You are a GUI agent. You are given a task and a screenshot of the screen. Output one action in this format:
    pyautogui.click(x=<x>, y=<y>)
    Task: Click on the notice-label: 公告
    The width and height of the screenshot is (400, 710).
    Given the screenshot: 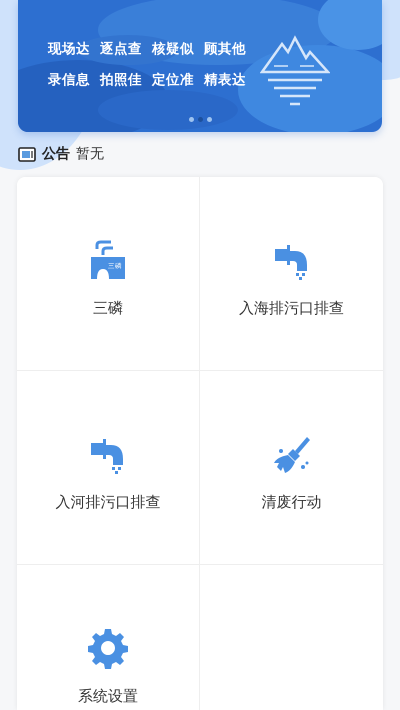 What is the action you would take?
    pyautogui.click(x=56, y=154)
    